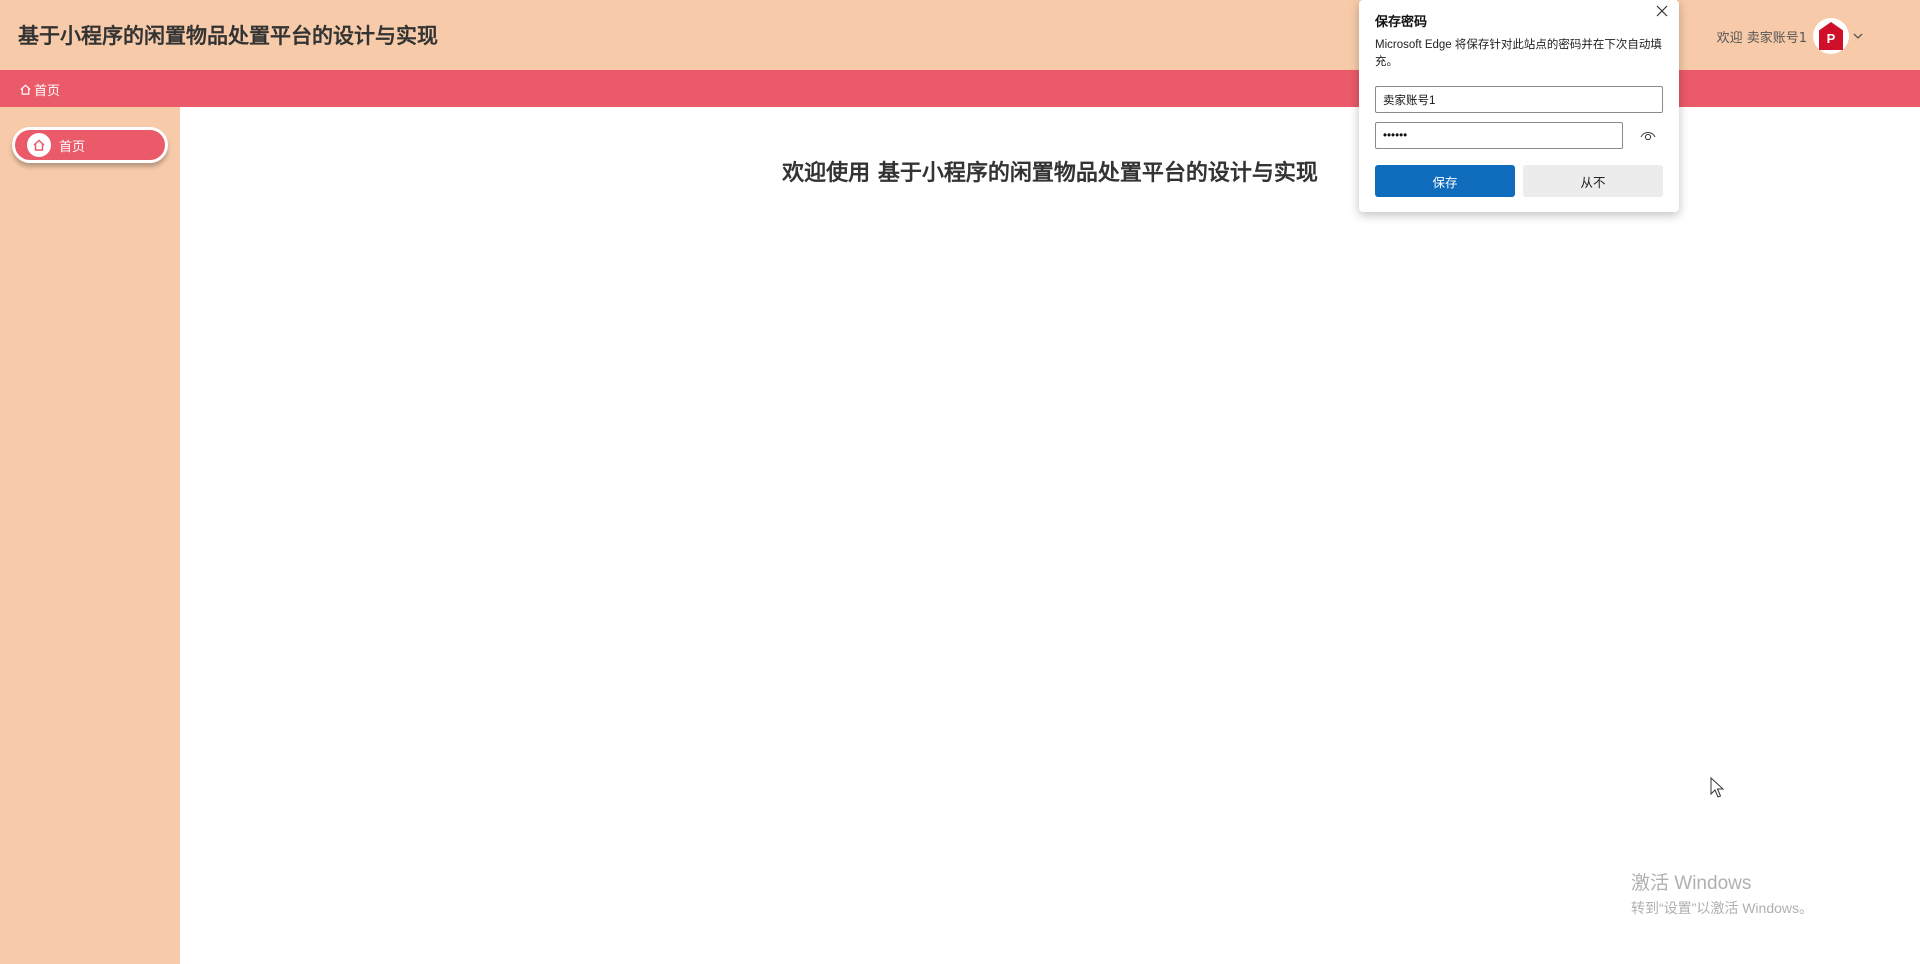  Describe the element at coordinates (1519, 99) in the screenshot. I see `username-field` at that location.